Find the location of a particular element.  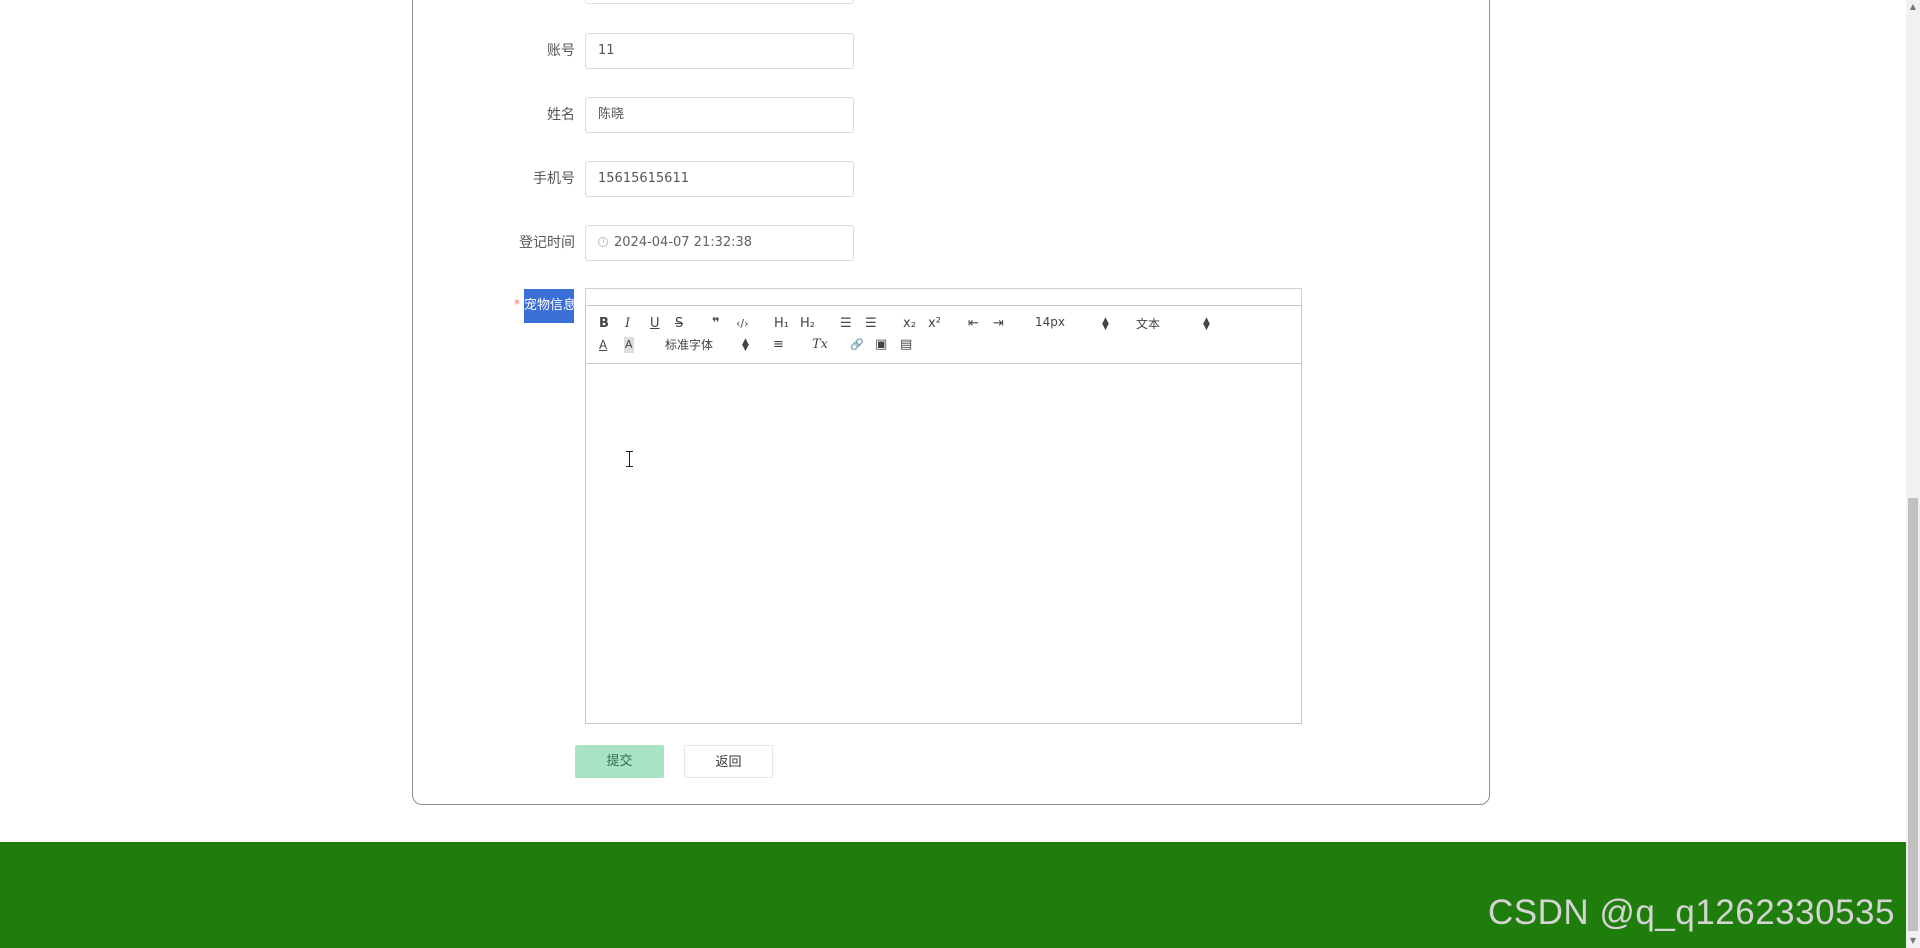

scroll-down-arrow-icon: ▼ is located at coordinates (1913, 941).